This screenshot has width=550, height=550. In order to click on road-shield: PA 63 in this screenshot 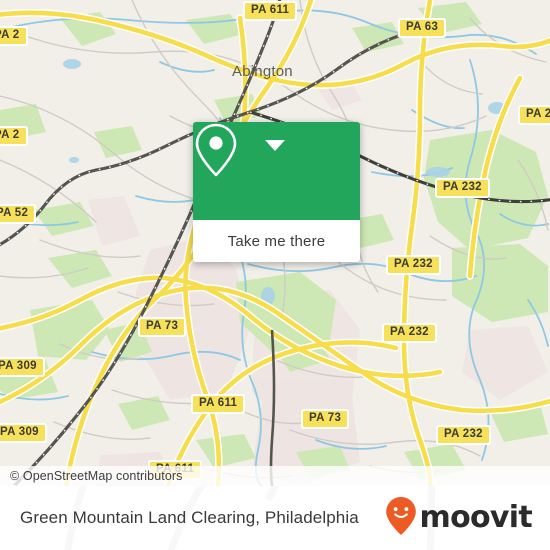, I will do `click(422, 28)`.